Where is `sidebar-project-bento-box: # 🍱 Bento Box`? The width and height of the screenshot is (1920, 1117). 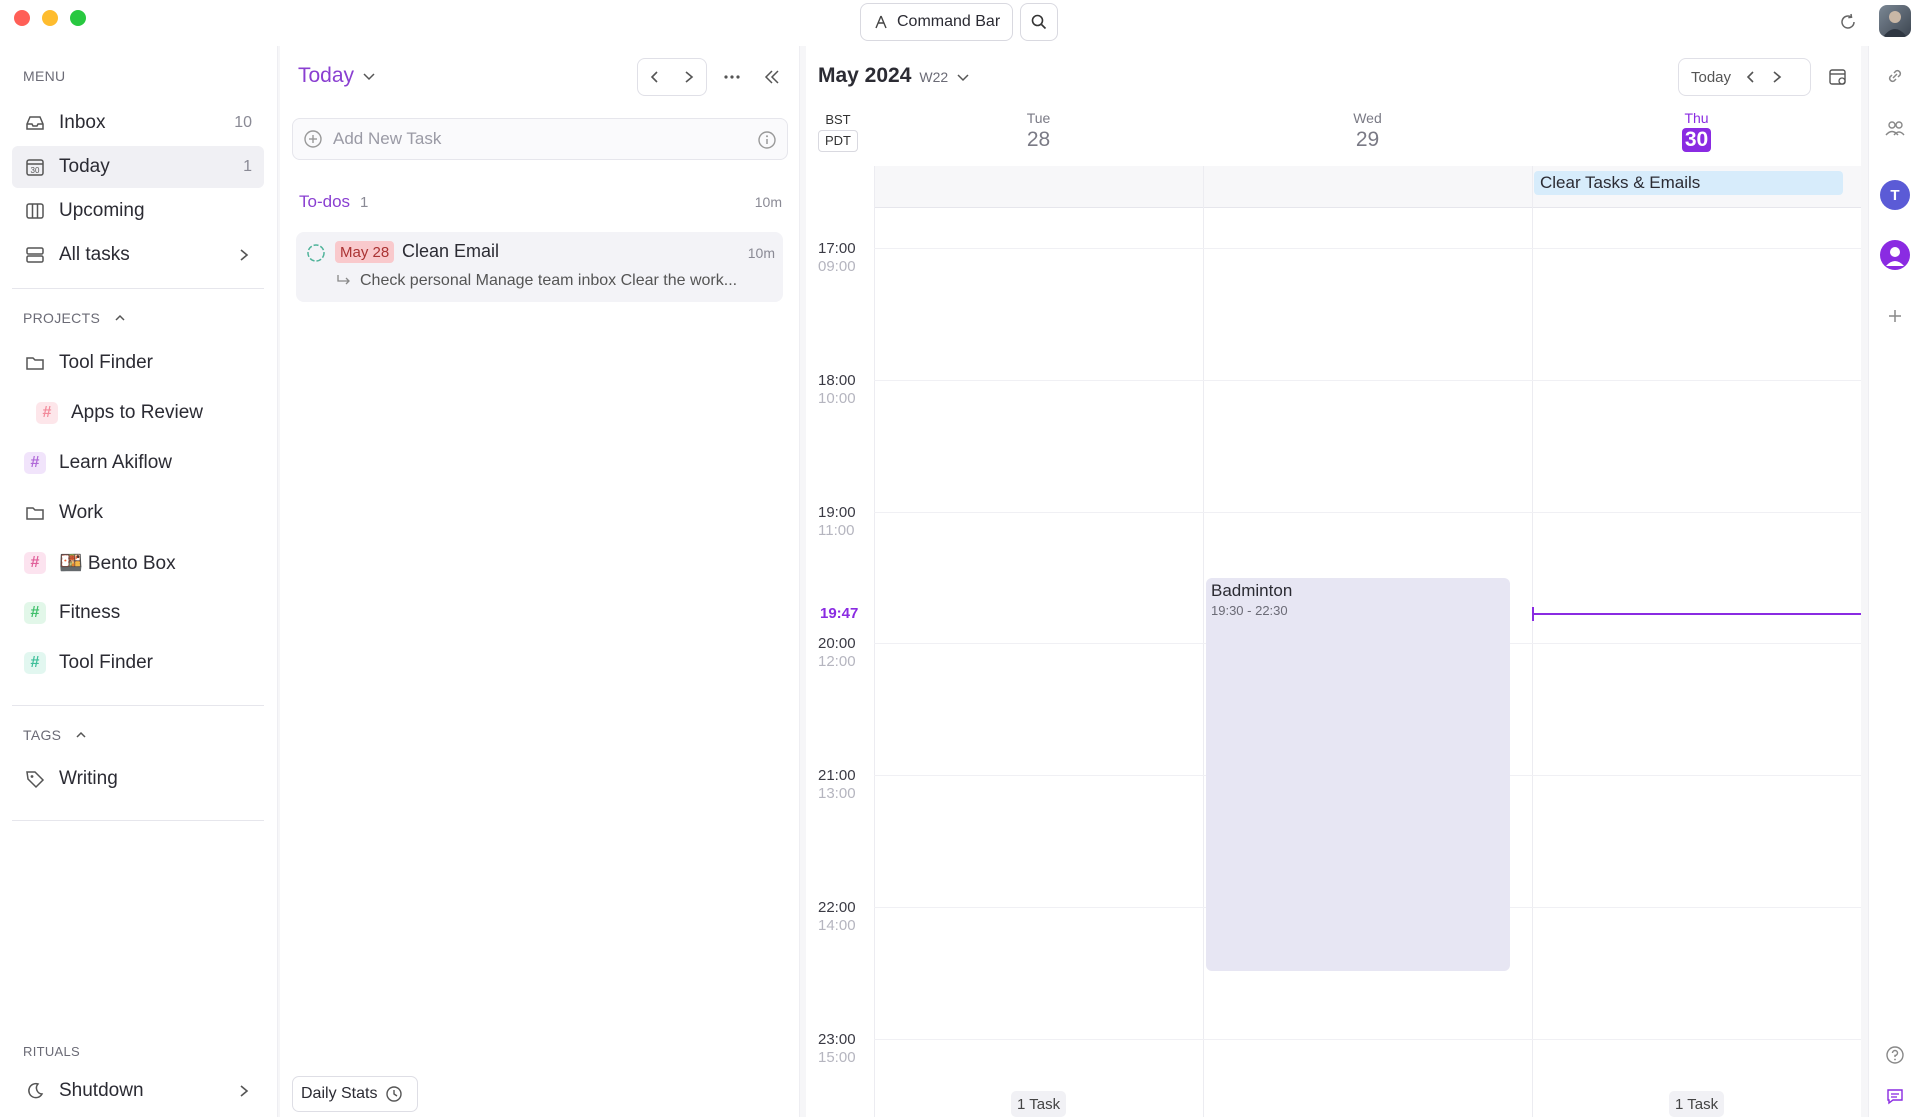
sidebar-project-bento-box: # 🍱 Bento Box is located at coordinates (138, 563).